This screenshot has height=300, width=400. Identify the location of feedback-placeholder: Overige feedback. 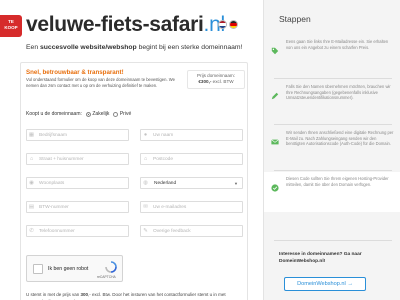
(172, 231).